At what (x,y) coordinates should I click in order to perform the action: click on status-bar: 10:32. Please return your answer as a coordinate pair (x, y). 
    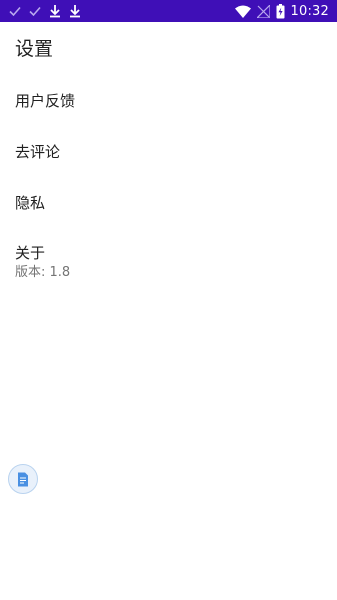
    Looking at the image, I should click on (168, 11).